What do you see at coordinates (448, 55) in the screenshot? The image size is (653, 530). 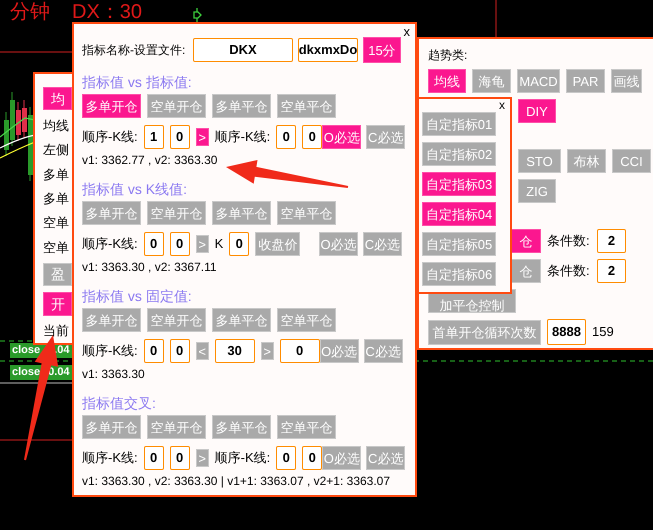 I see `panel-title: 趋势类:` at bounding box center [448, 55].